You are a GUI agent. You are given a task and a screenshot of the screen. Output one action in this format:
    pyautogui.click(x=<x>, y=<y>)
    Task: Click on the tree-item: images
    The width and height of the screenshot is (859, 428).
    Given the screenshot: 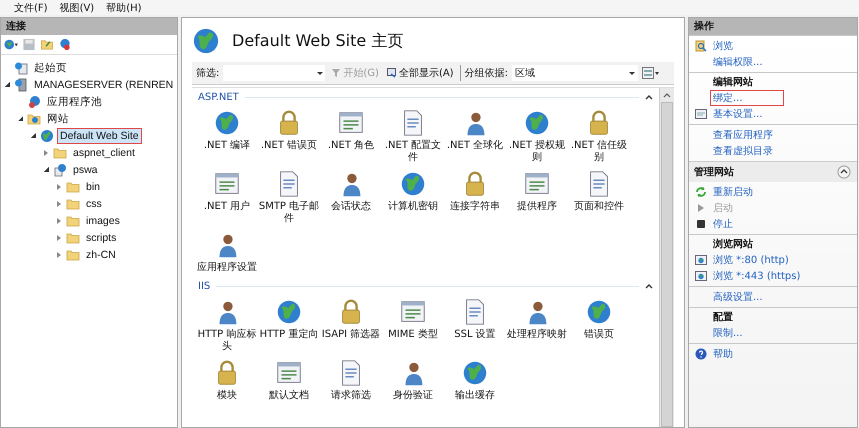 What is the action you would take?
    pyautogui.click(x=103, y=220)
    